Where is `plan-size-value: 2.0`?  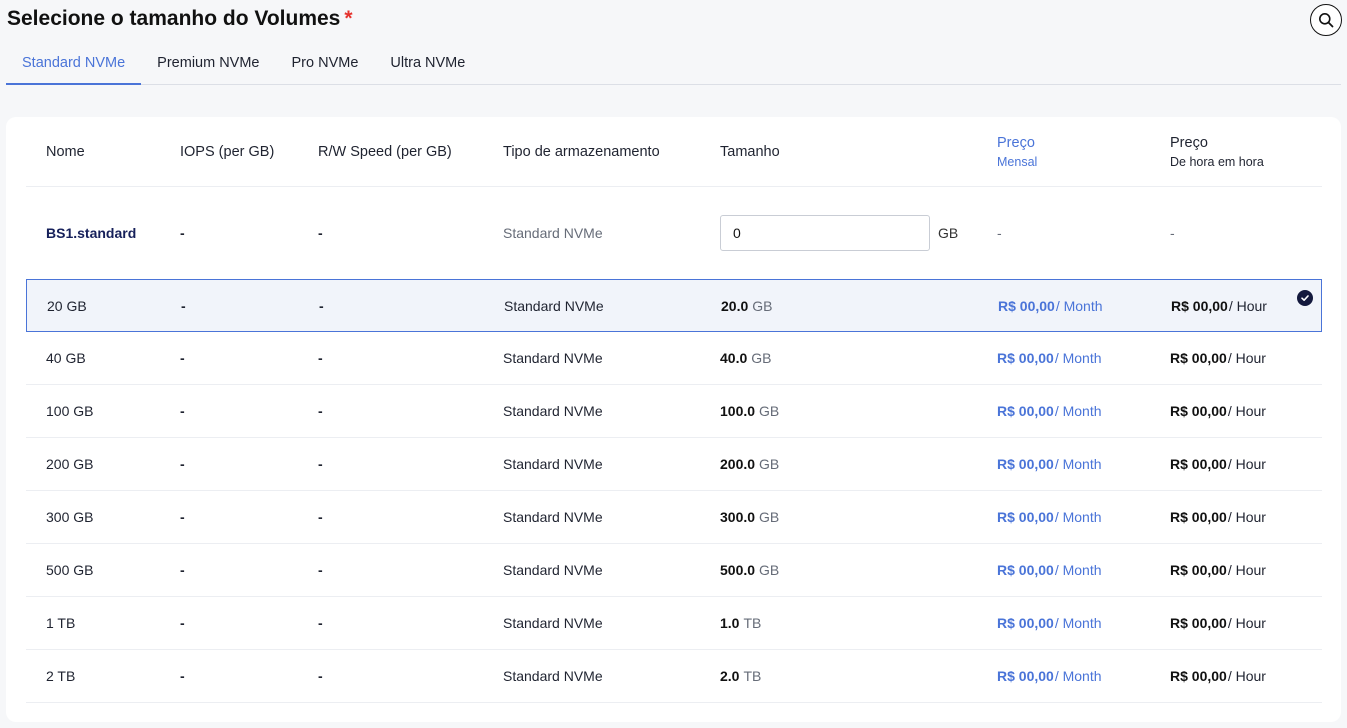
plan-size-value: 2.0 is located at coordinates (730, 676).